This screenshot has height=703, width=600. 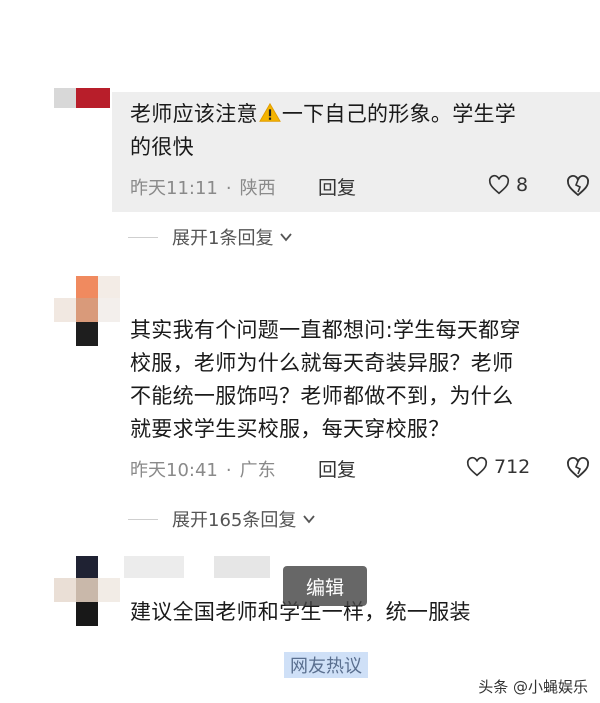 I want to click on warning-icon, so click(x=269, y=112).